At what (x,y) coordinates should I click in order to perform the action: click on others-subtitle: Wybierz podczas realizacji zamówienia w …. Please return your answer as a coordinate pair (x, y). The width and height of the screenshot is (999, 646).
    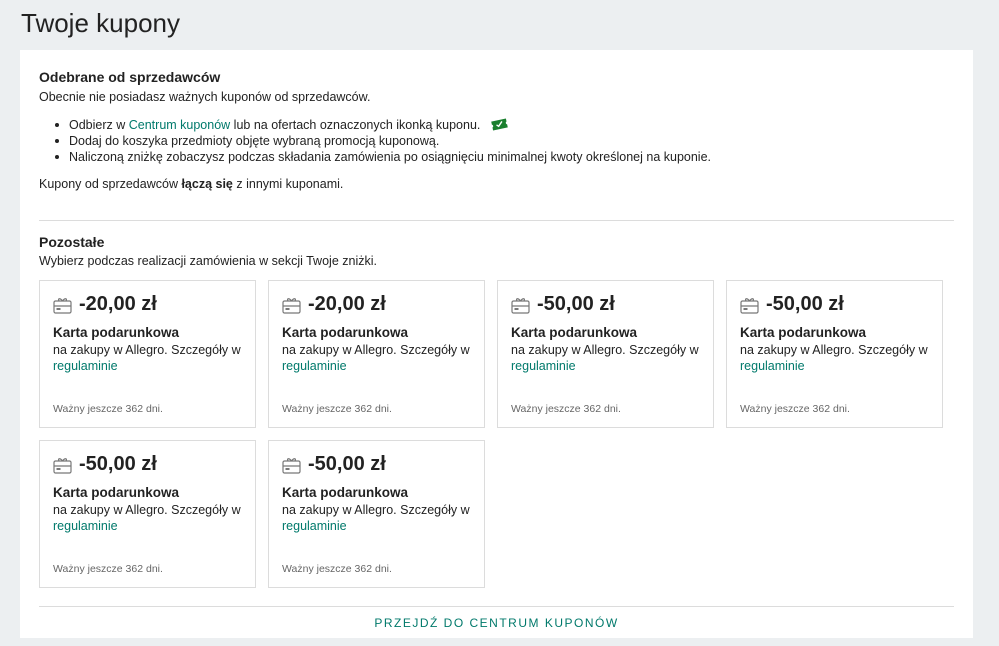
    Looking at the image, I should click on (208, 261).